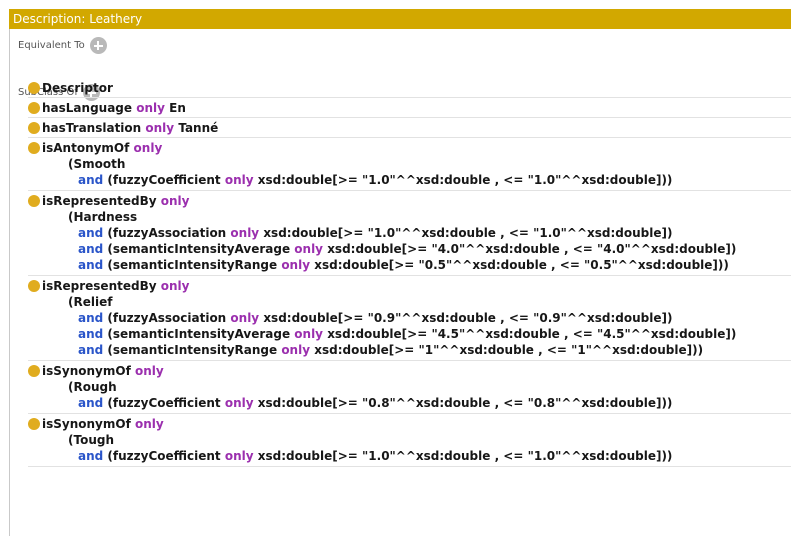 This screenshot has width=791, height=536. What do you see at coordinates (98, 45) in the screenshot?
I see `add-equivalent-icon` at bounding box center [98, 45].